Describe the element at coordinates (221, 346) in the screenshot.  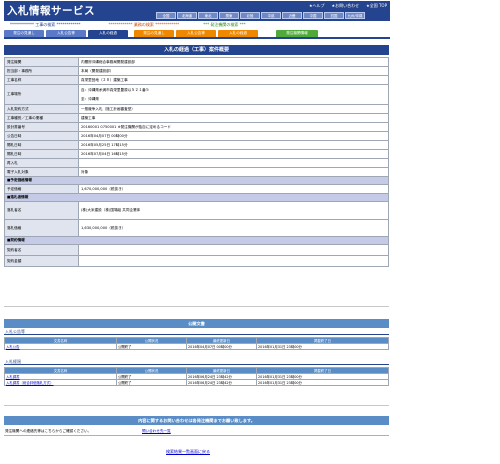
I see `doc-updated: 2016年04月07日 00時00分` at that location.